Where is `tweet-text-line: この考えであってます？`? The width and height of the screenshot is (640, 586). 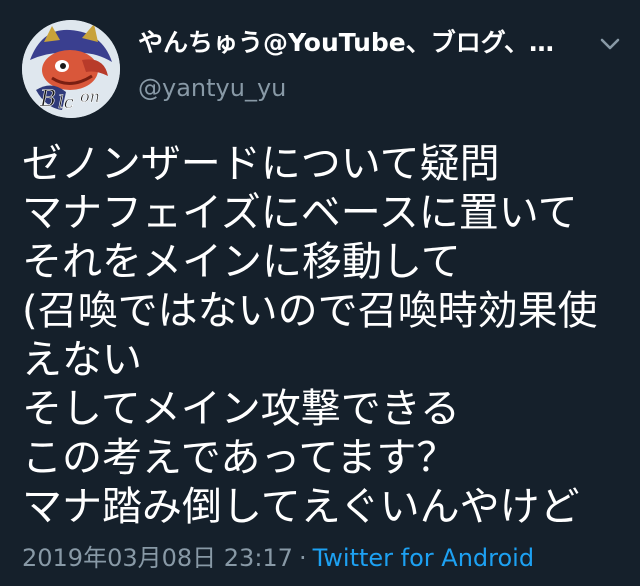
tweet-text-line: この考えであってます？ is located at coordinates (239, 458).